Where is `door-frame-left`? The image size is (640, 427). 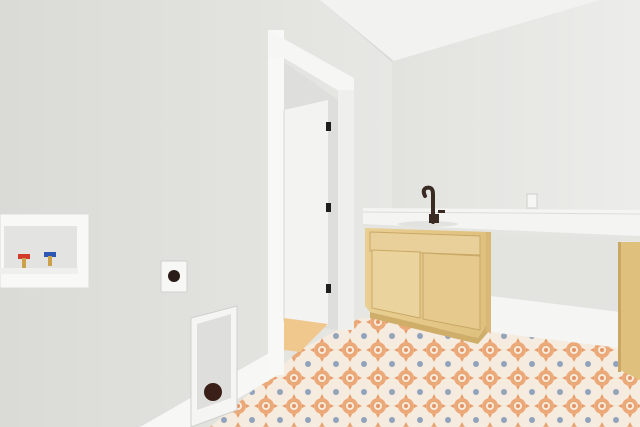 door-frame-left is located at coordinates (276, 202).